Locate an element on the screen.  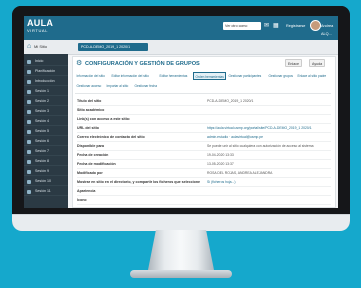
sidebar-item: Sesión 4 is located at coordinates (46, 121).